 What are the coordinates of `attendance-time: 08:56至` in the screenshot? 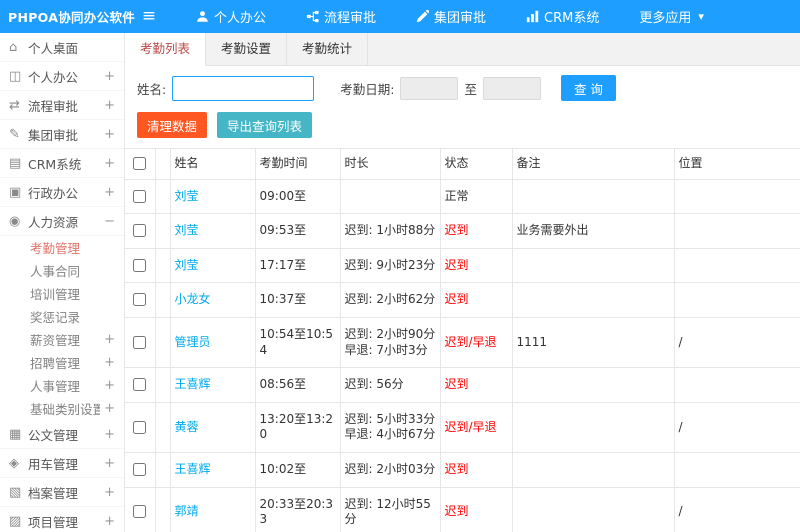 It's located at (297, 385).